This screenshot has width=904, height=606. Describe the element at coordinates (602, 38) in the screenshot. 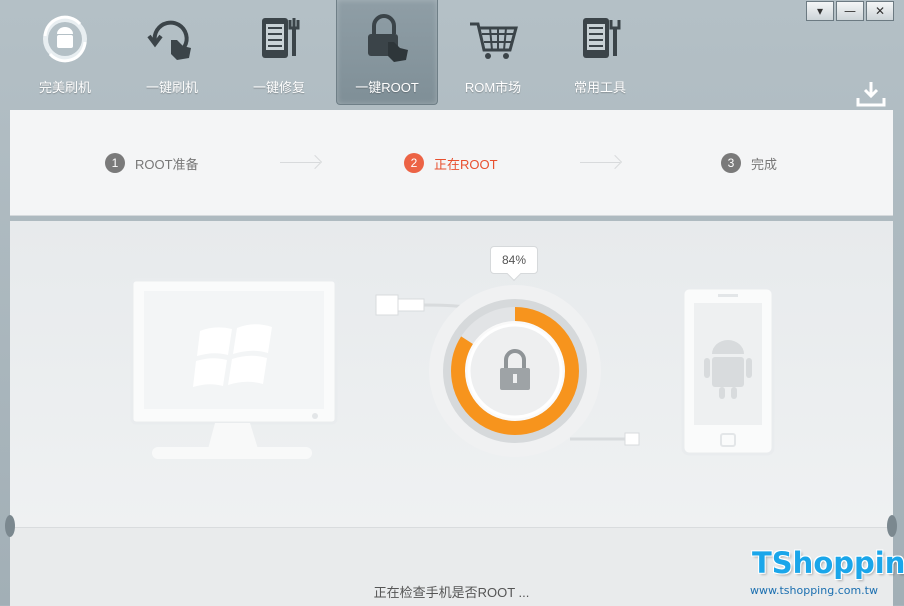

I see `toolbox-icon` at that location.